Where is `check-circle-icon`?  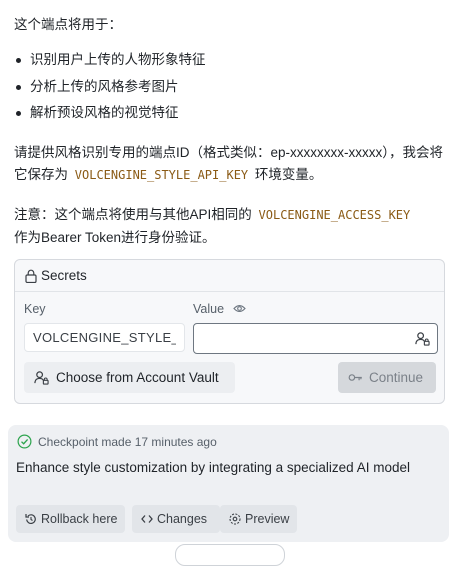 check-circle-icon is located at coordinates (24, 441).